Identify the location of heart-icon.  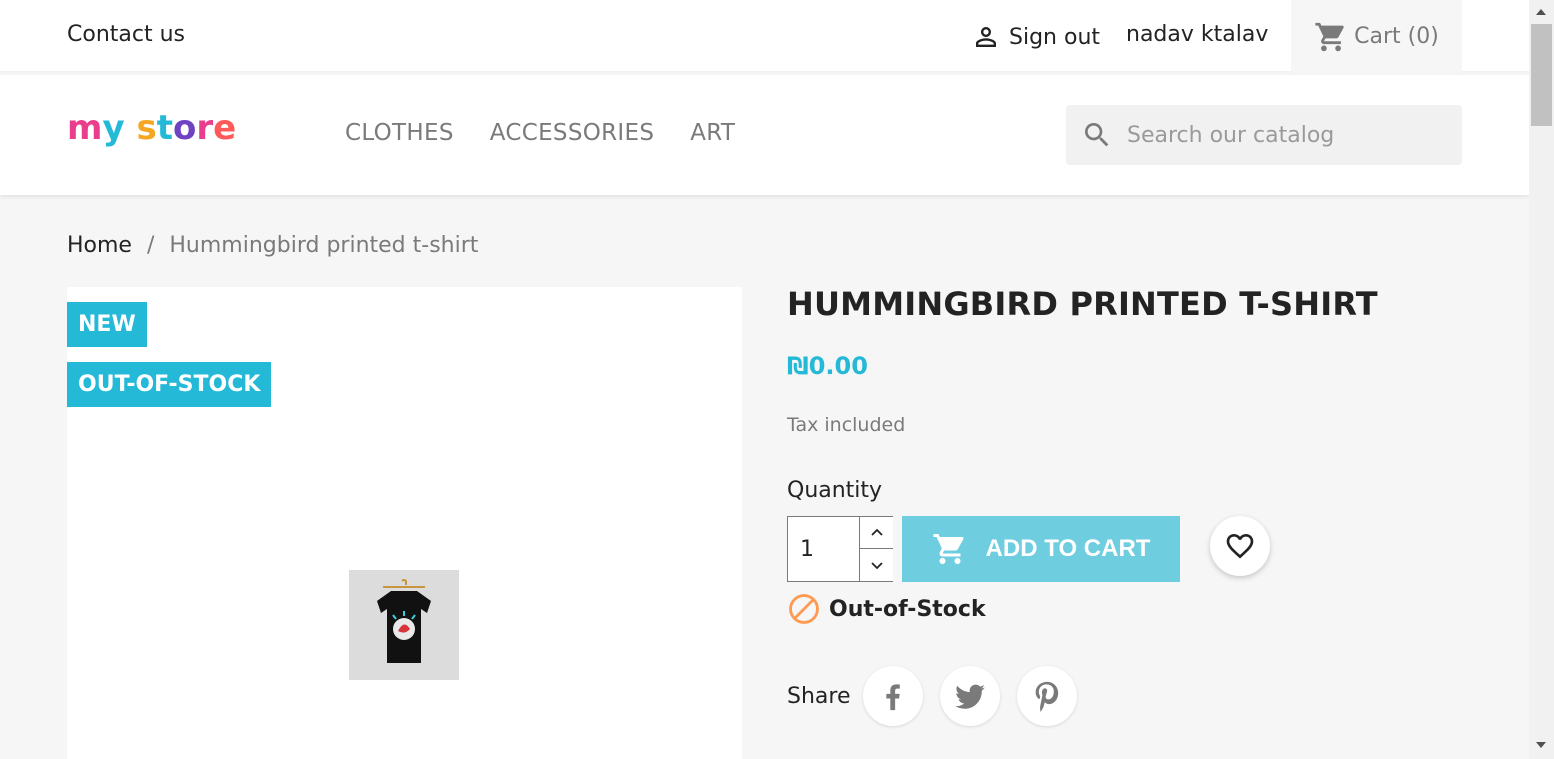
(1240, 546).